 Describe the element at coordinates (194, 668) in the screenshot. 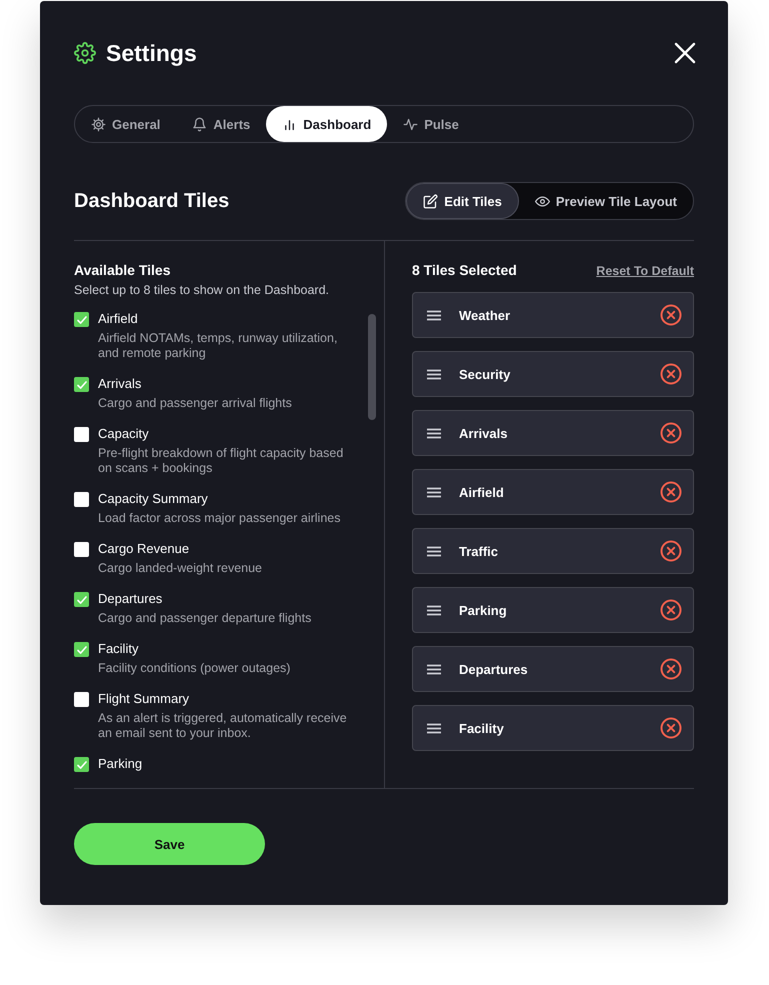

I see `tile-description: Facility conditions (power outages)` at that location.